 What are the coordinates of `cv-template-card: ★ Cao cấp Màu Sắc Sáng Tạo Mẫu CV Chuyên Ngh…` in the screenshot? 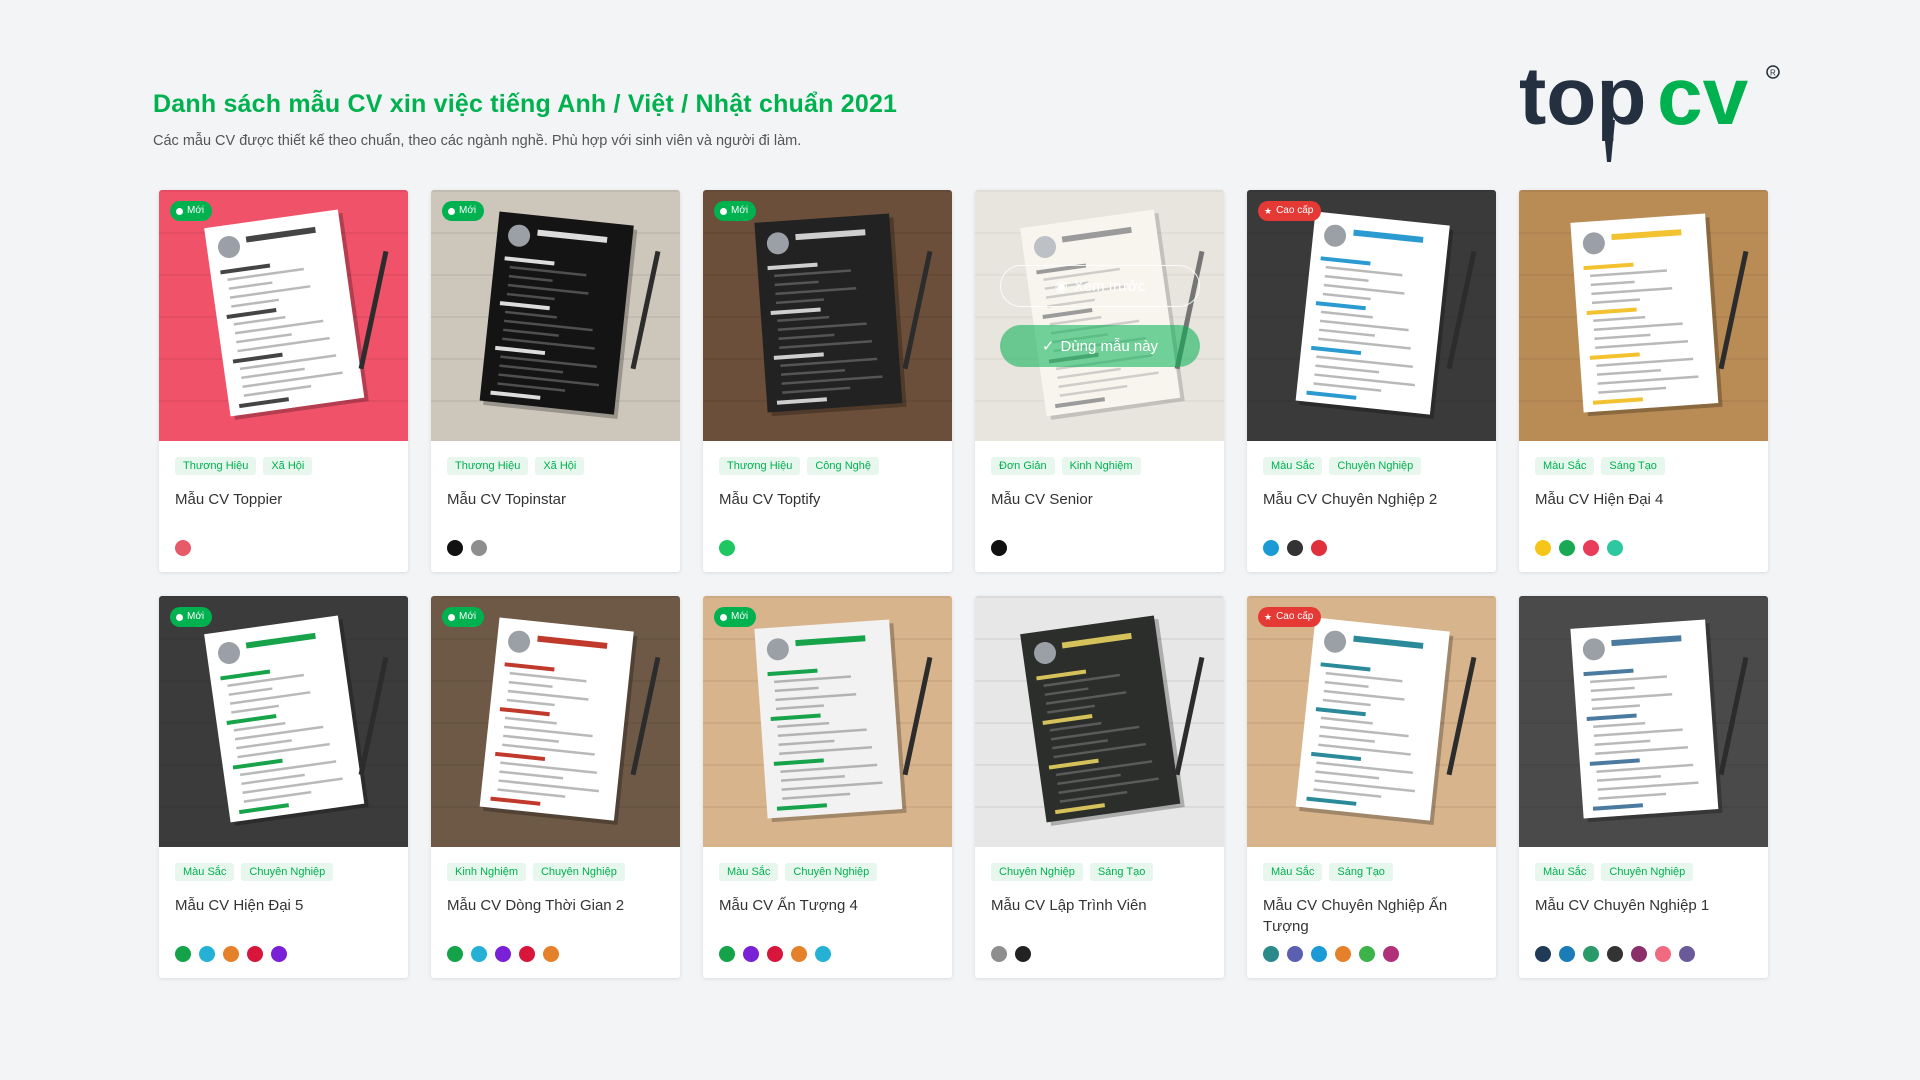 It's located at (1371, 787).